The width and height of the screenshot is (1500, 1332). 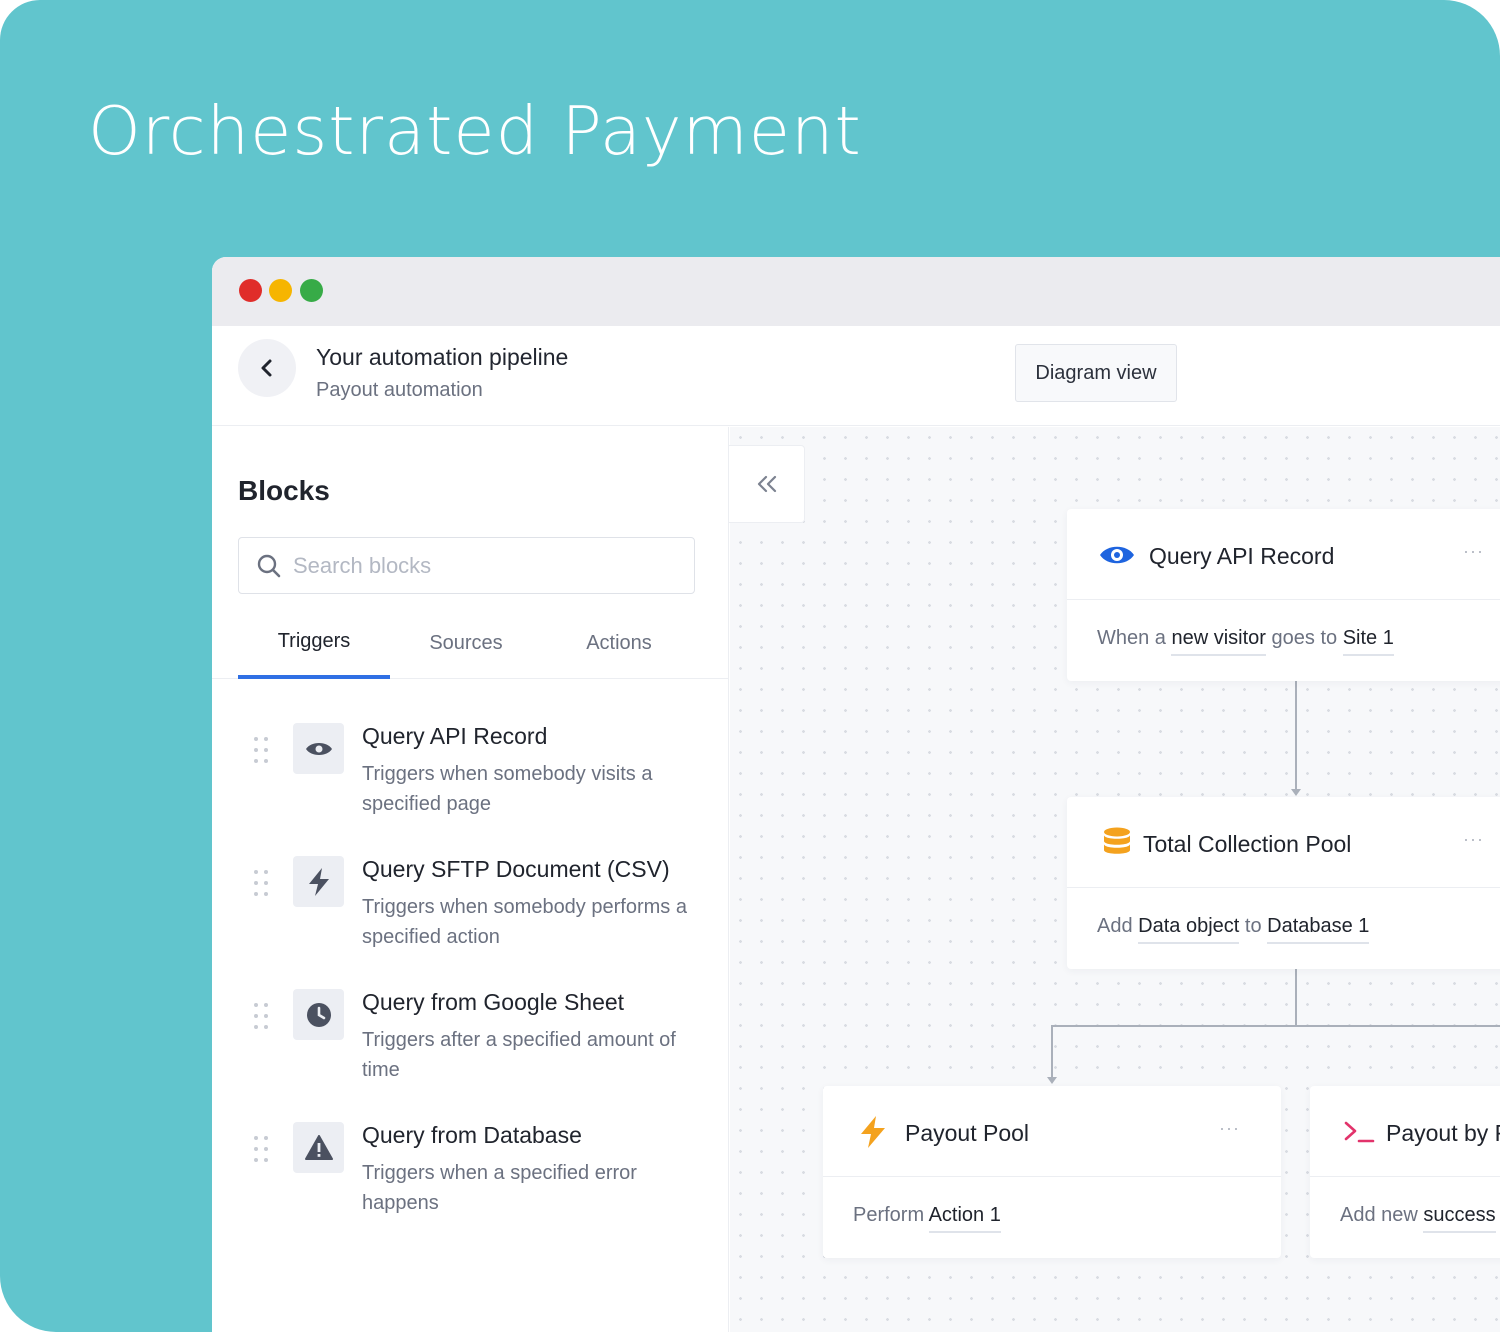 I want to click on chevron-left-icon, so click(x=266, y=368).